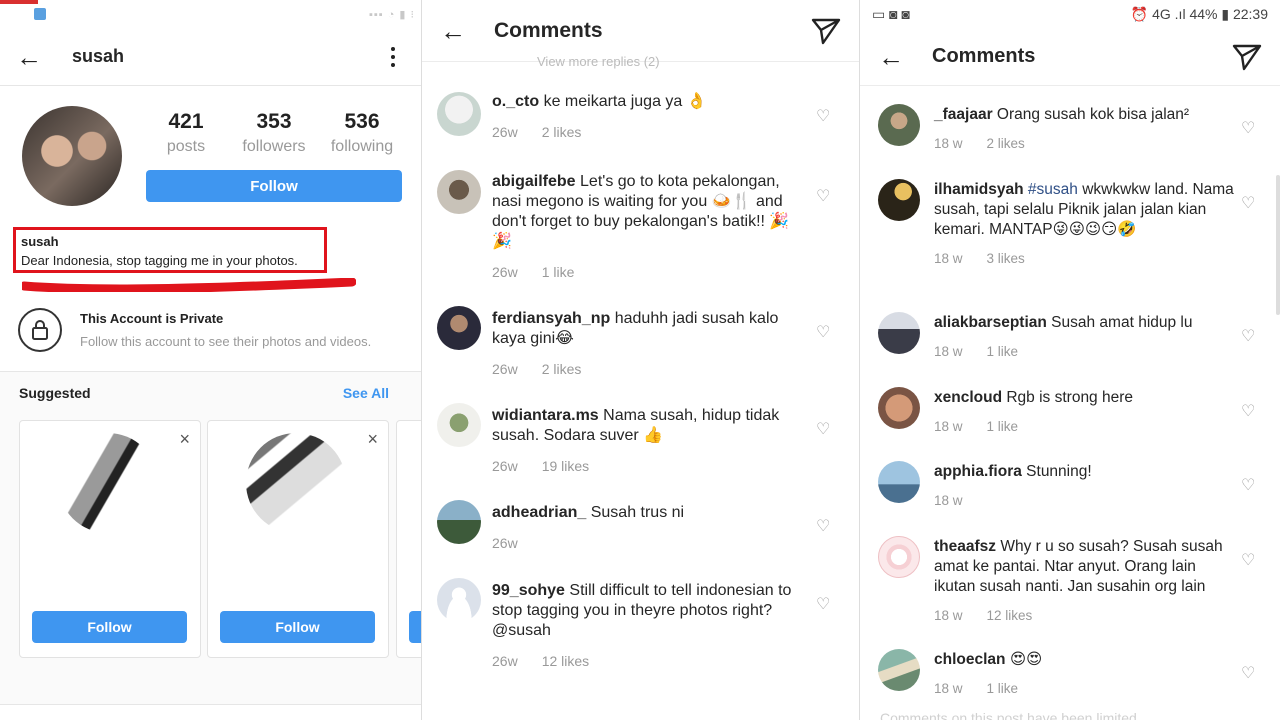 The image size is (1280, 720). What do you see at coordinates (963, 114) in the screenshot?
I see `comment-username: _faajaar` at bounding box center [963, 114].